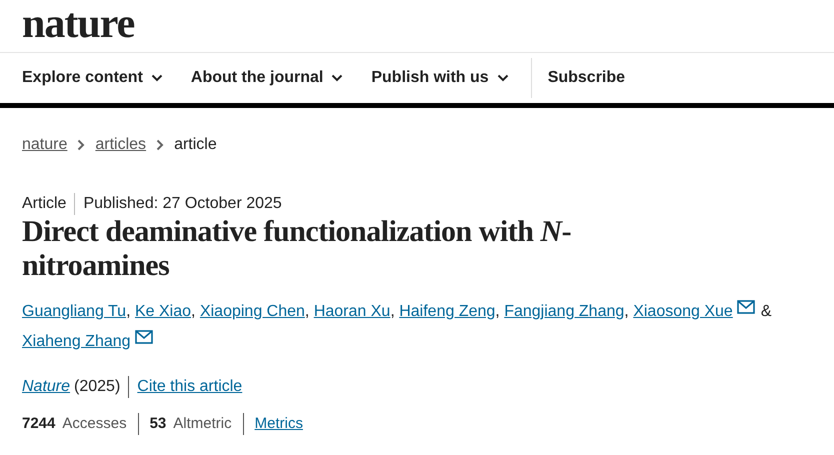 The height and width of the screenshot is (455, 834). What do you see at coordinates (202, 424) in the screenshot?
I see `metric-label: Altmetric` at bounding box center [202, 424].